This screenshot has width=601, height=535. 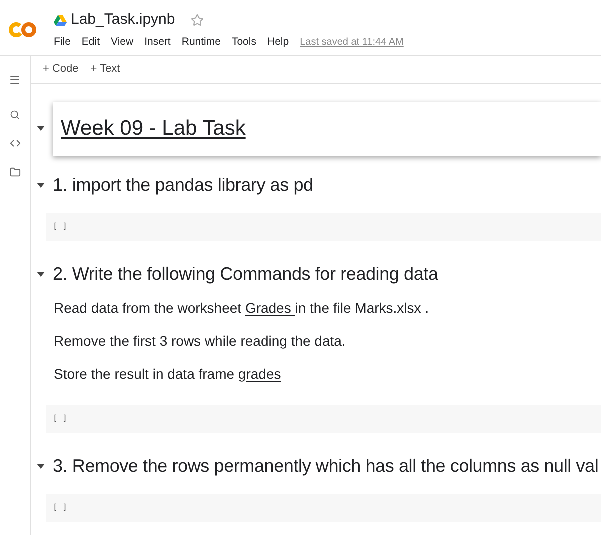 I want to click on folder-icon, so click(x=15, y=172).